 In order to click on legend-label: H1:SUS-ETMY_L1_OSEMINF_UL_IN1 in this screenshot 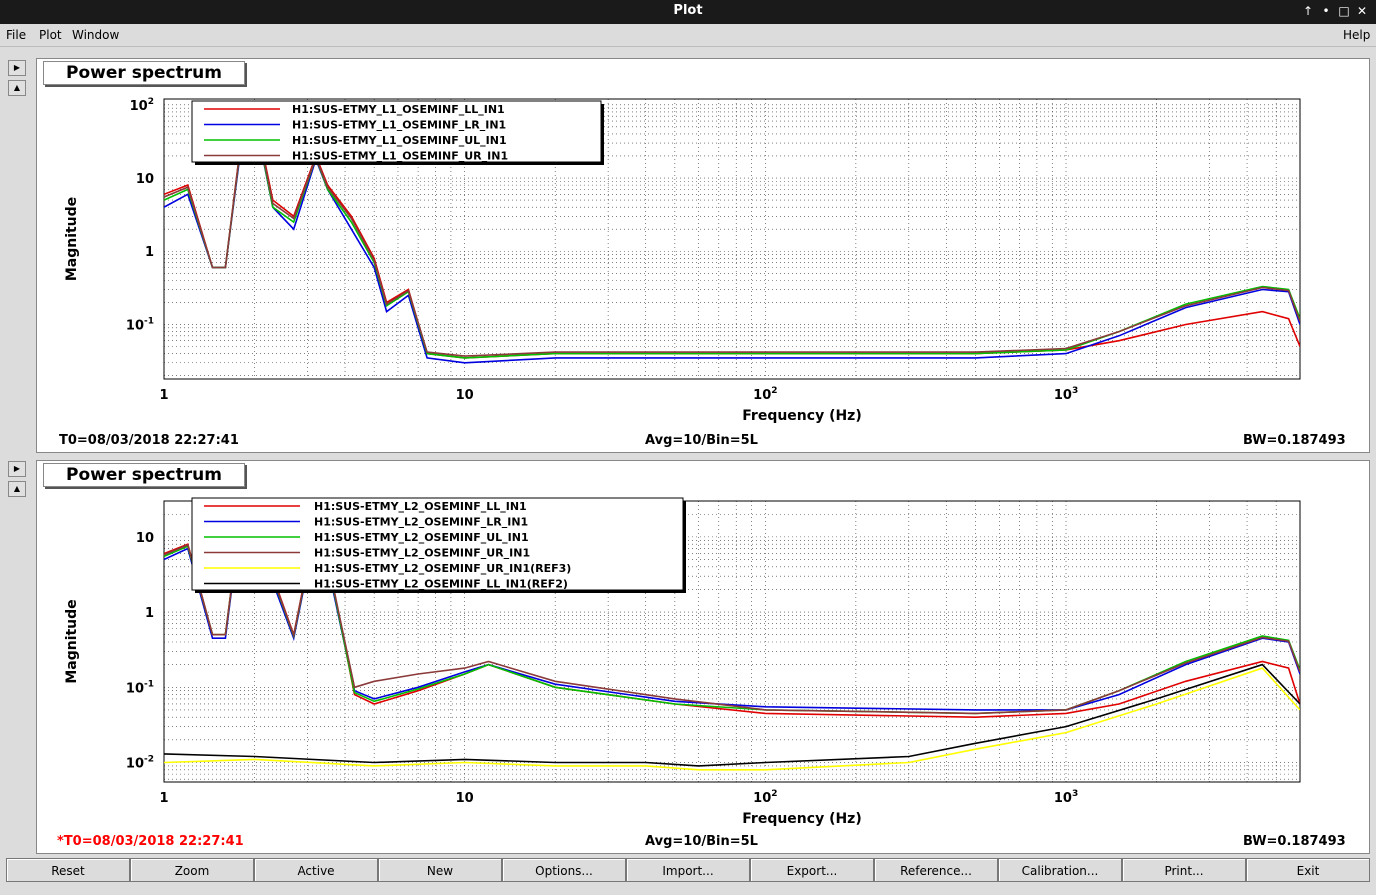, I will do `click(399, 140)`.